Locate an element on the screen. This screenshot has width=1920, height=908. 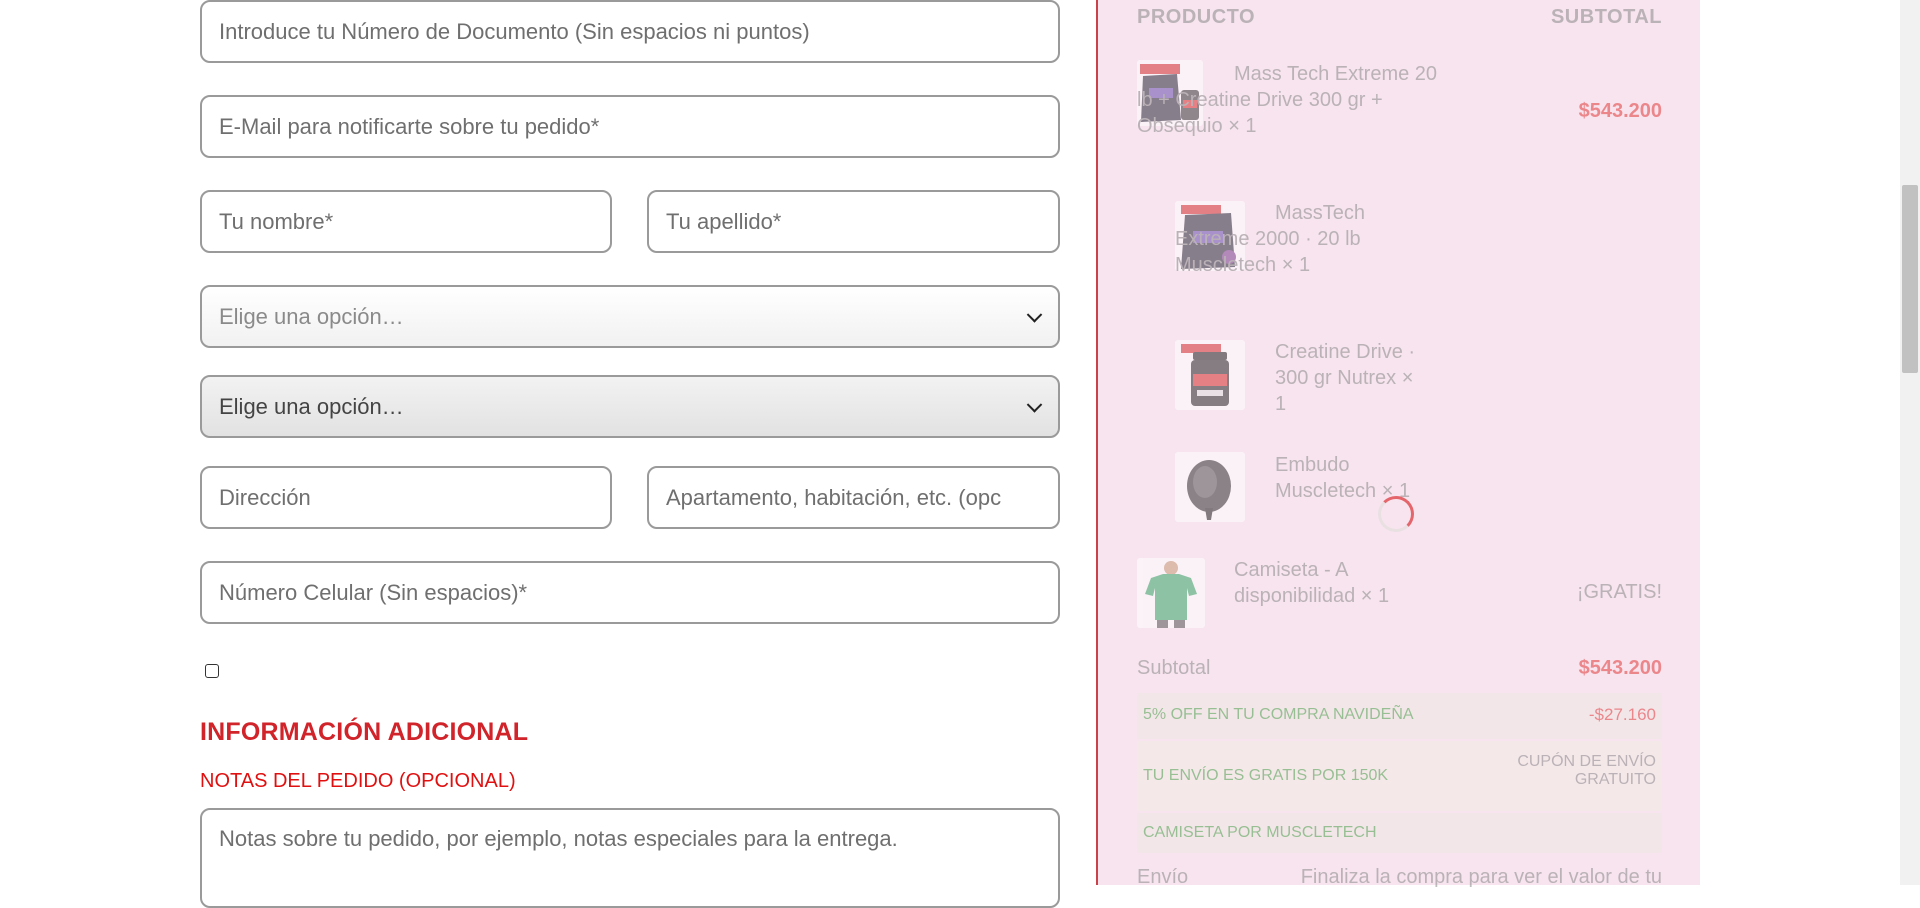
tshirt-item-price: ¡GRATIS! is located at coordinates (1619, 592).